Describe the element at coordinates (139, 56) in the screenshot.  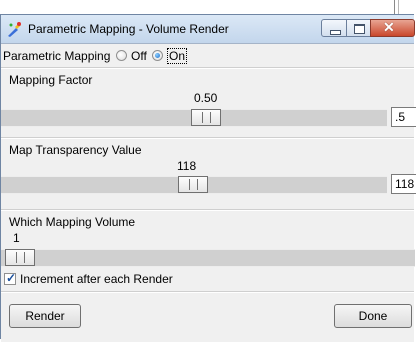
I see `radio-off-label: Off` at that location.